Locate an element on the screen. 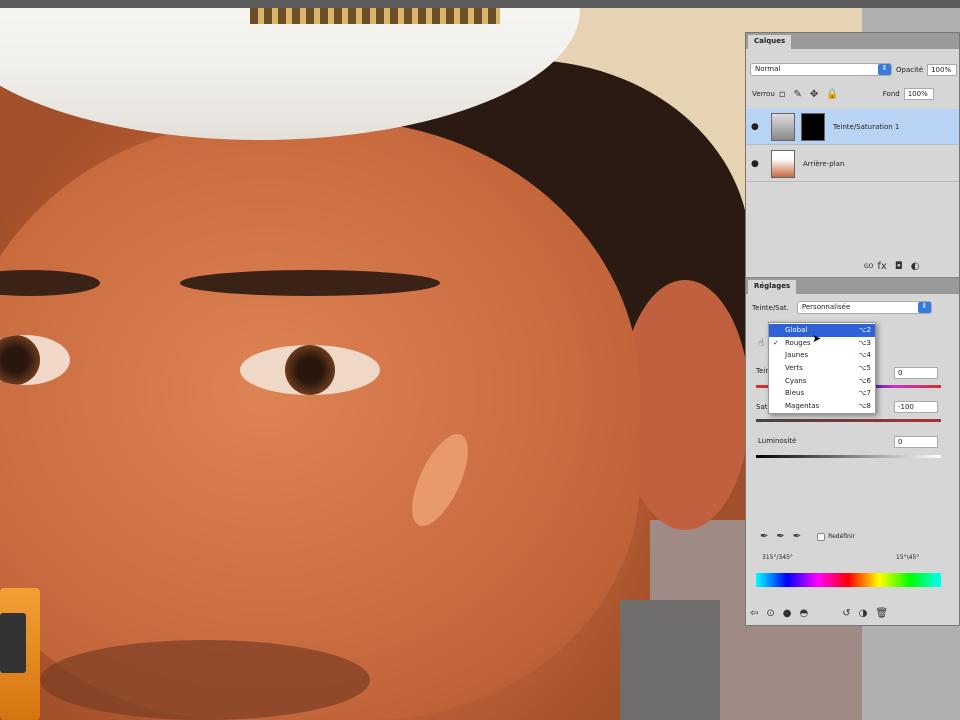 The width and height of the screenshot is (960, 720). lock-transparency-icon: ▫ is located at coordinates (782, 94).